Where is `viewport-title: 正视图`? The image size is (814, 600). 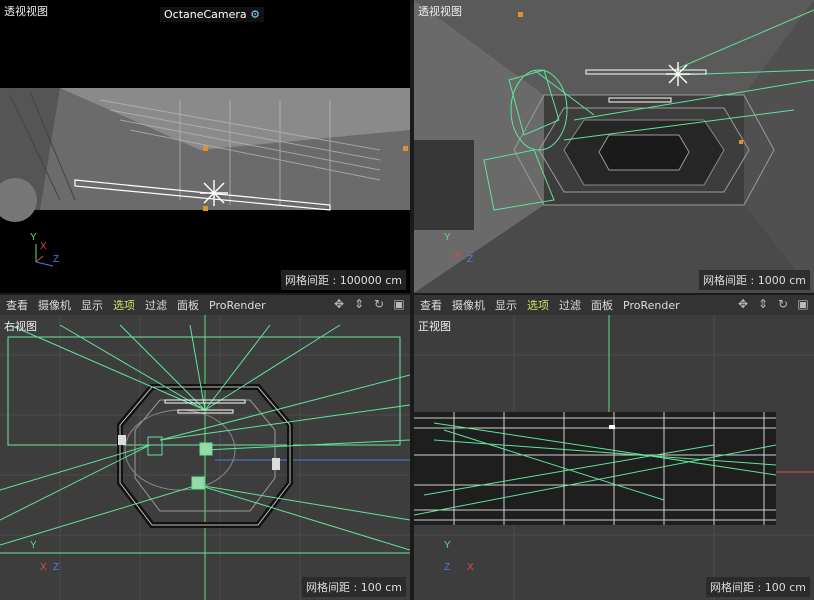 viewport-title: 正视图 is located at coordinates (434, 326).